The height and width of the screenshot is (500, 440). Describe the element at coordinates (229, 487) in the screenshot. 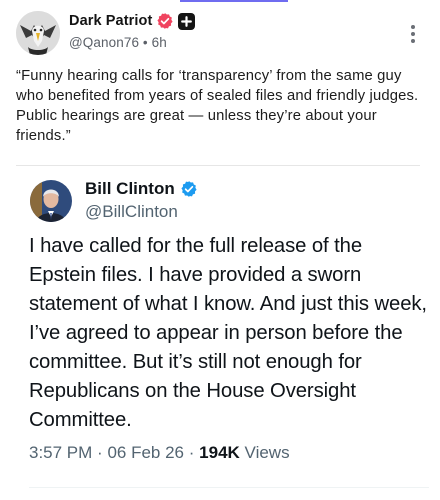

I see `bottom-divider` at that location.